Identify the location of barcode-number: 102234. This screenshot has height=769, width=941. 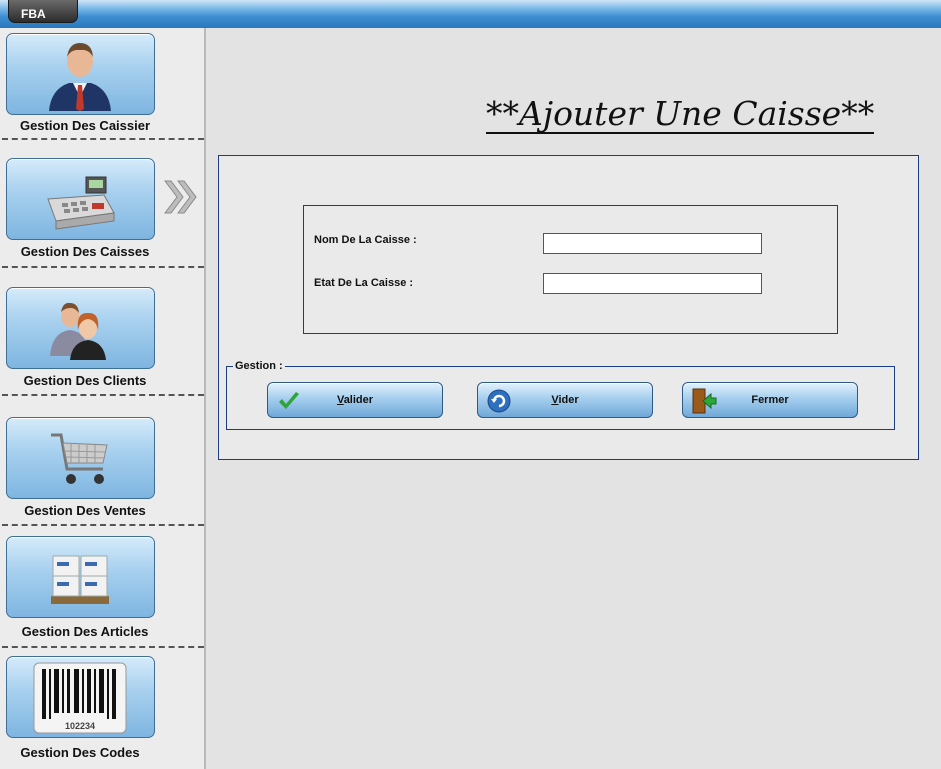
(80, 726).